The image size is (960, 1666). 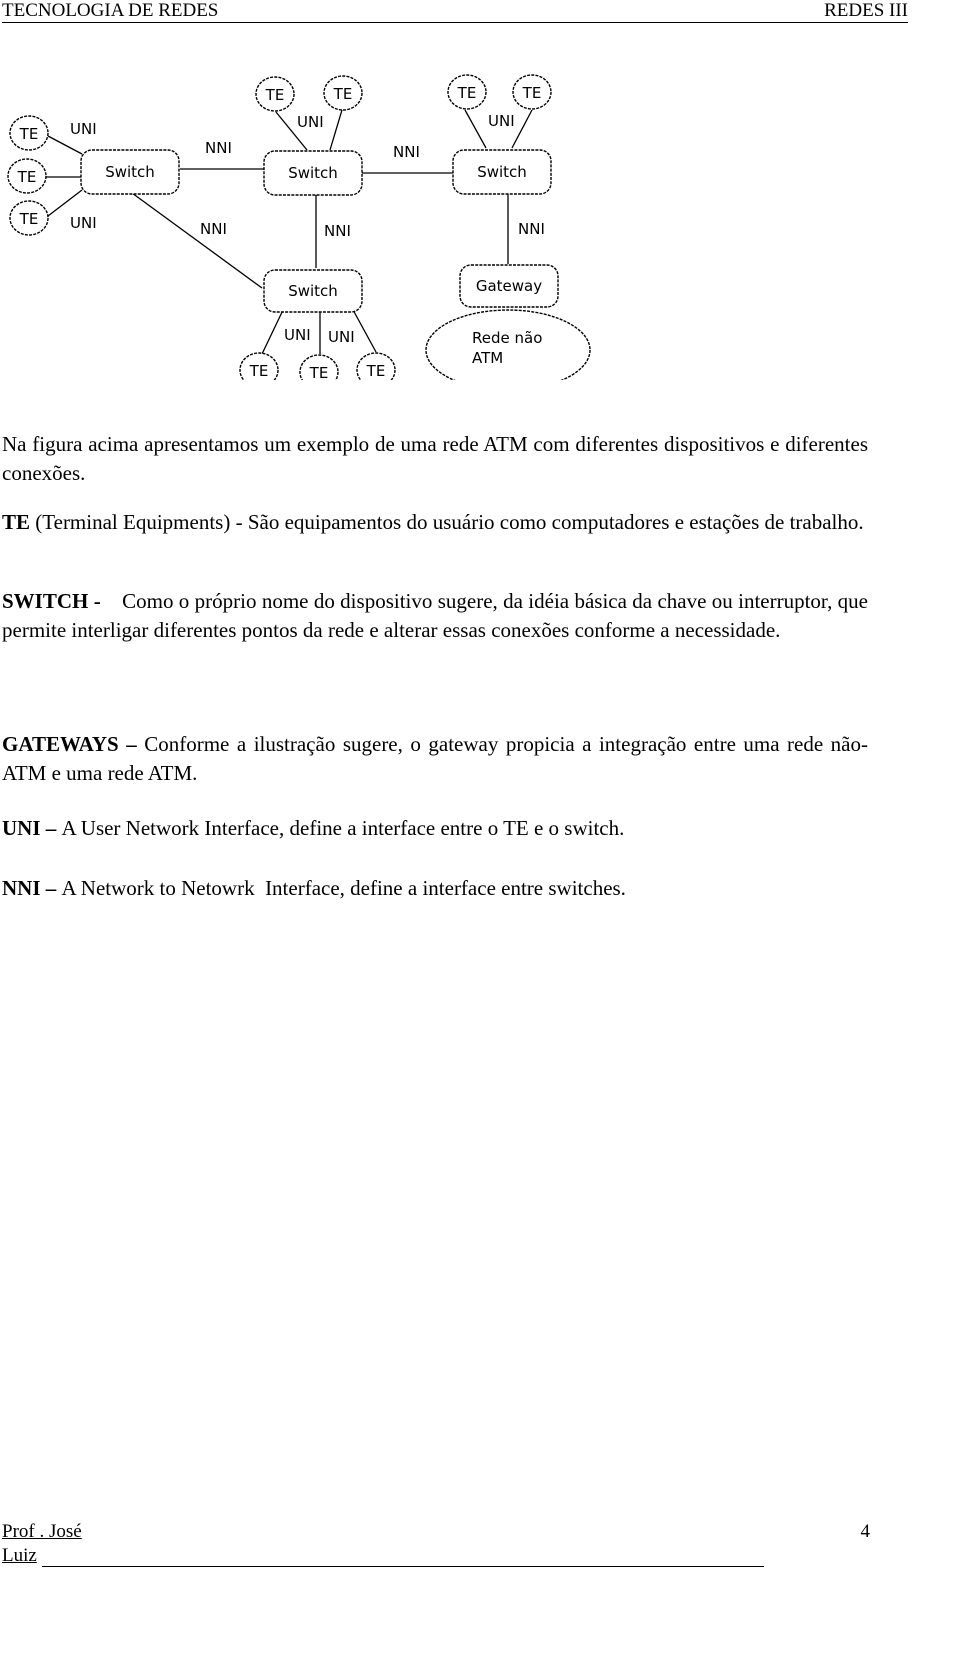 I want to click on non-atm-network: Rede não ATM, so click(x=508, y=344).